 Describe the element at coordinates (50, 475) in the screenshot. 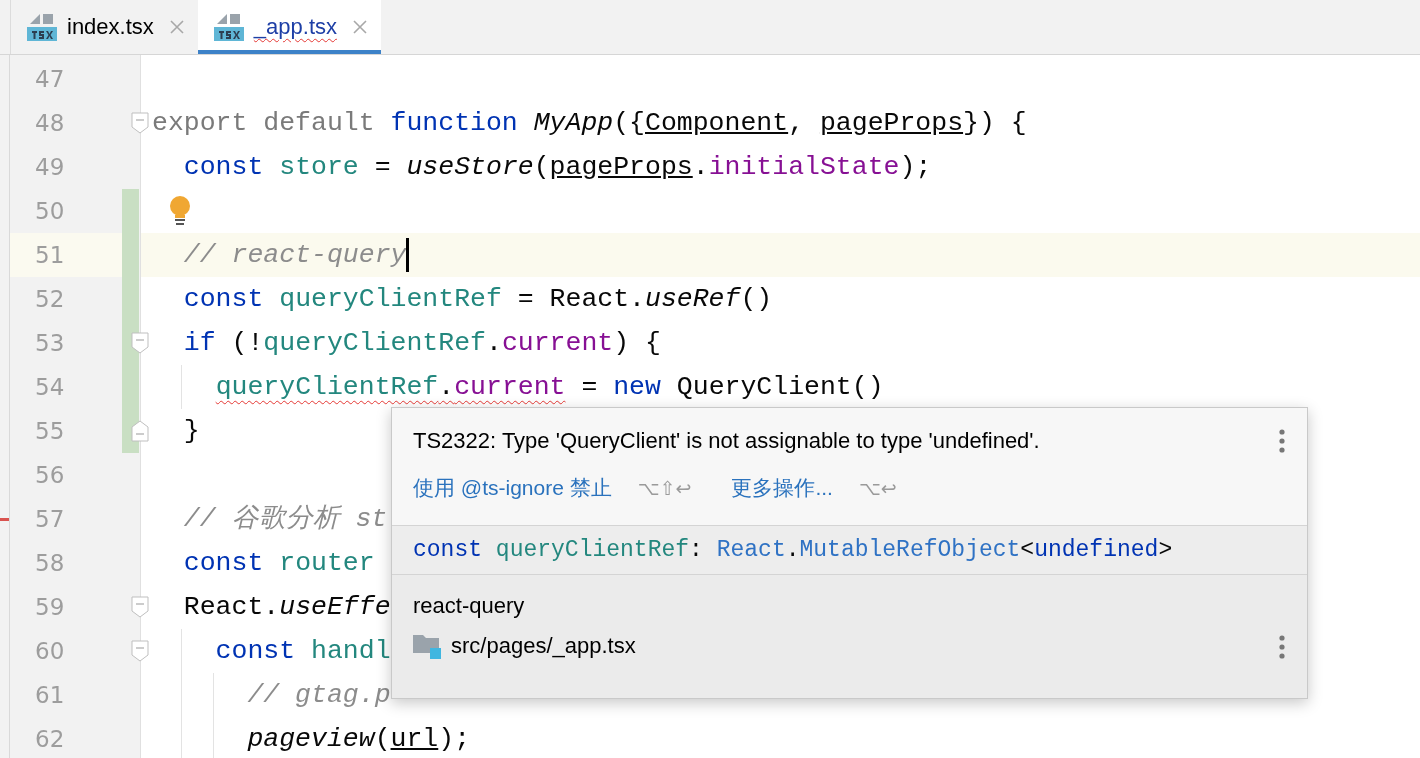

I see `line-number: 56` at that location.